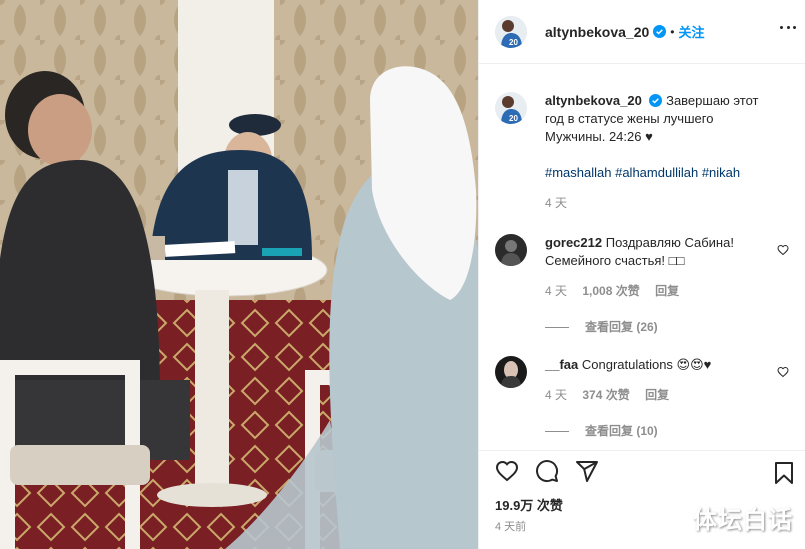 Image resolution: width=805 pixels, height=549 pixels. Describe the element at coordinates (587, 471) in the screenshot. I see `share-icon` at that location.